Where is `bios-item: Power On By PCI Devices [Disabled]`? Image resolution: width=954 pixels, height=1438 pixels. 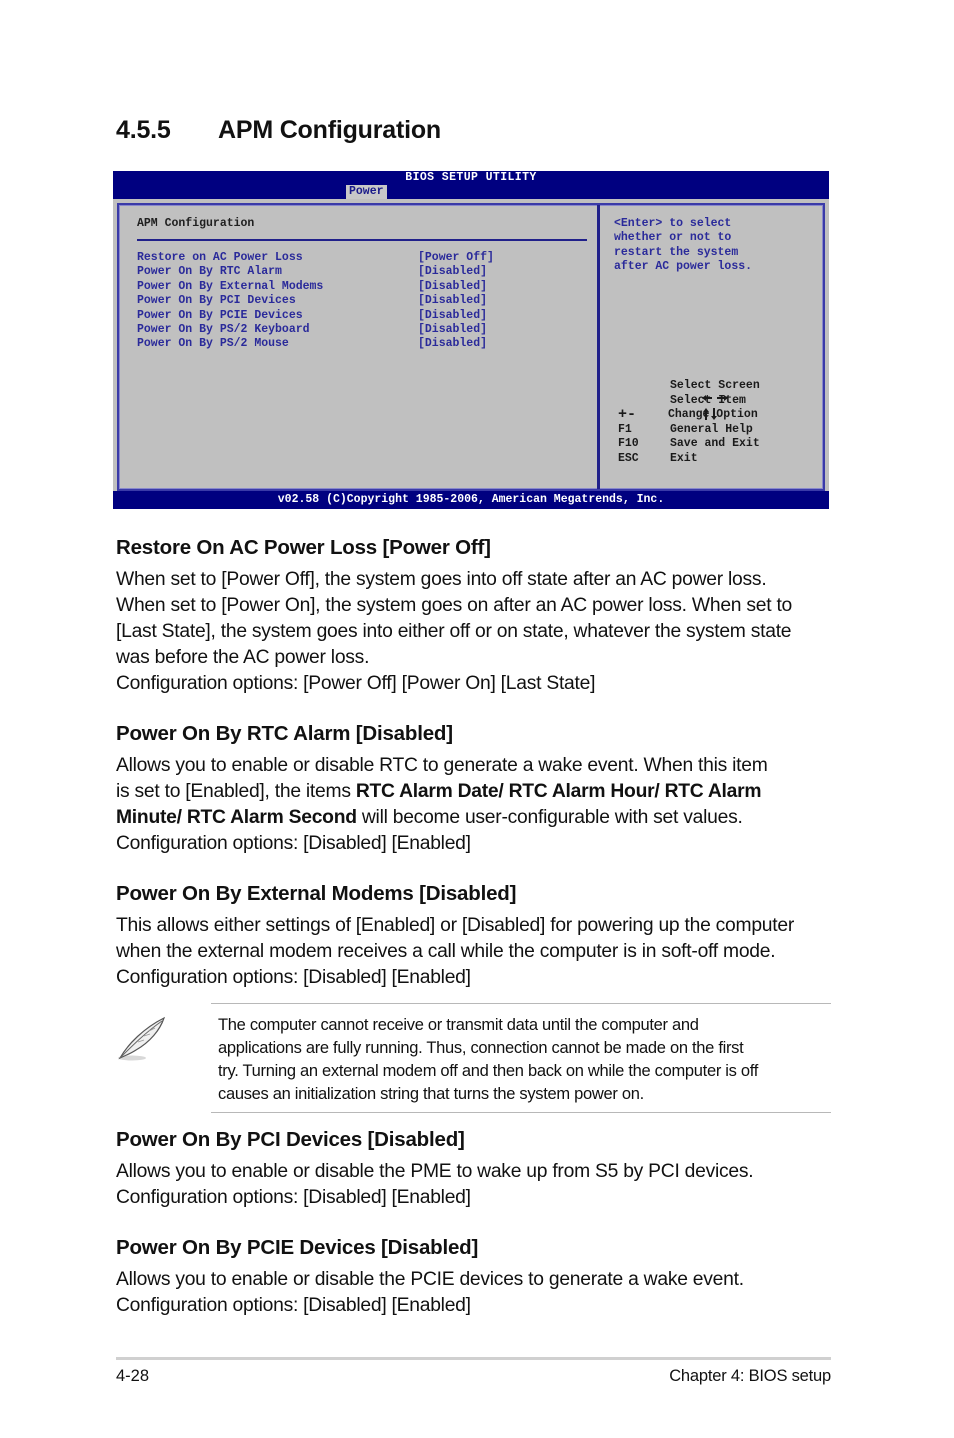 bios-item: Power On By PCI Devices [Disabled] is located at coordinates (367, 301).